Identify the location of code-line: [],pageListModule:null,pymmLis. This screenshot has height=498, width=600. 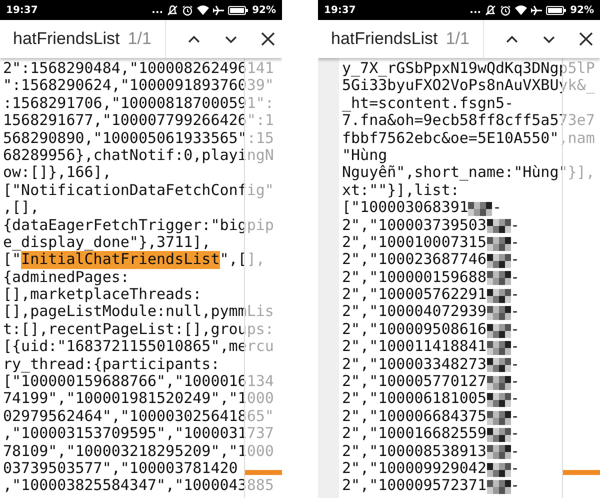
(138, 312).